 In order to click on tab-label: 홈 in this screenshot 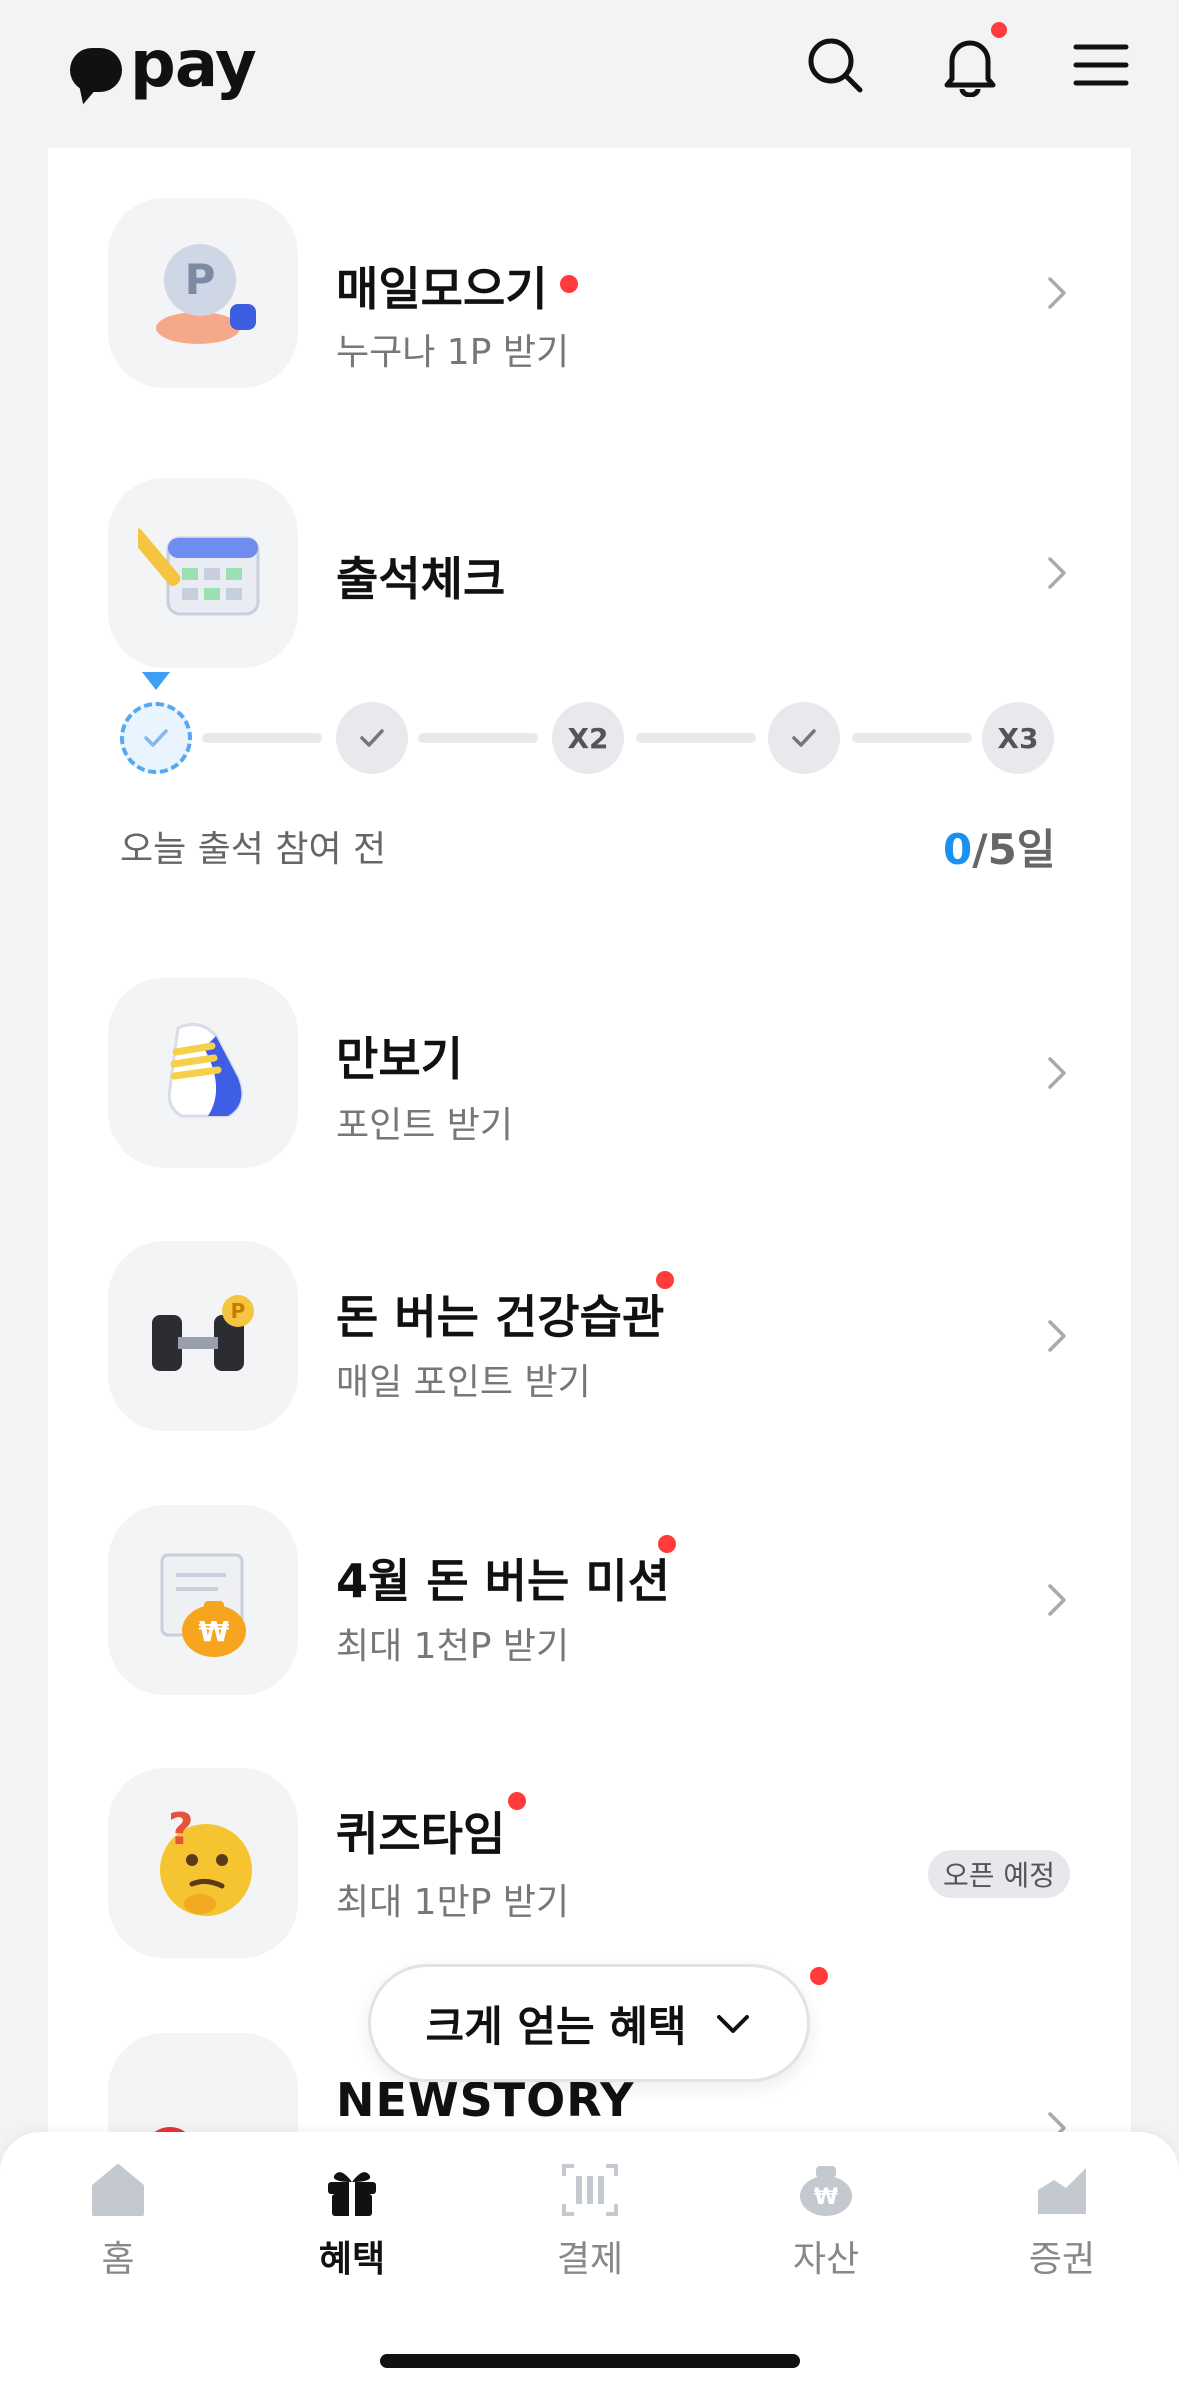, I will do `click(118, 2259)`.